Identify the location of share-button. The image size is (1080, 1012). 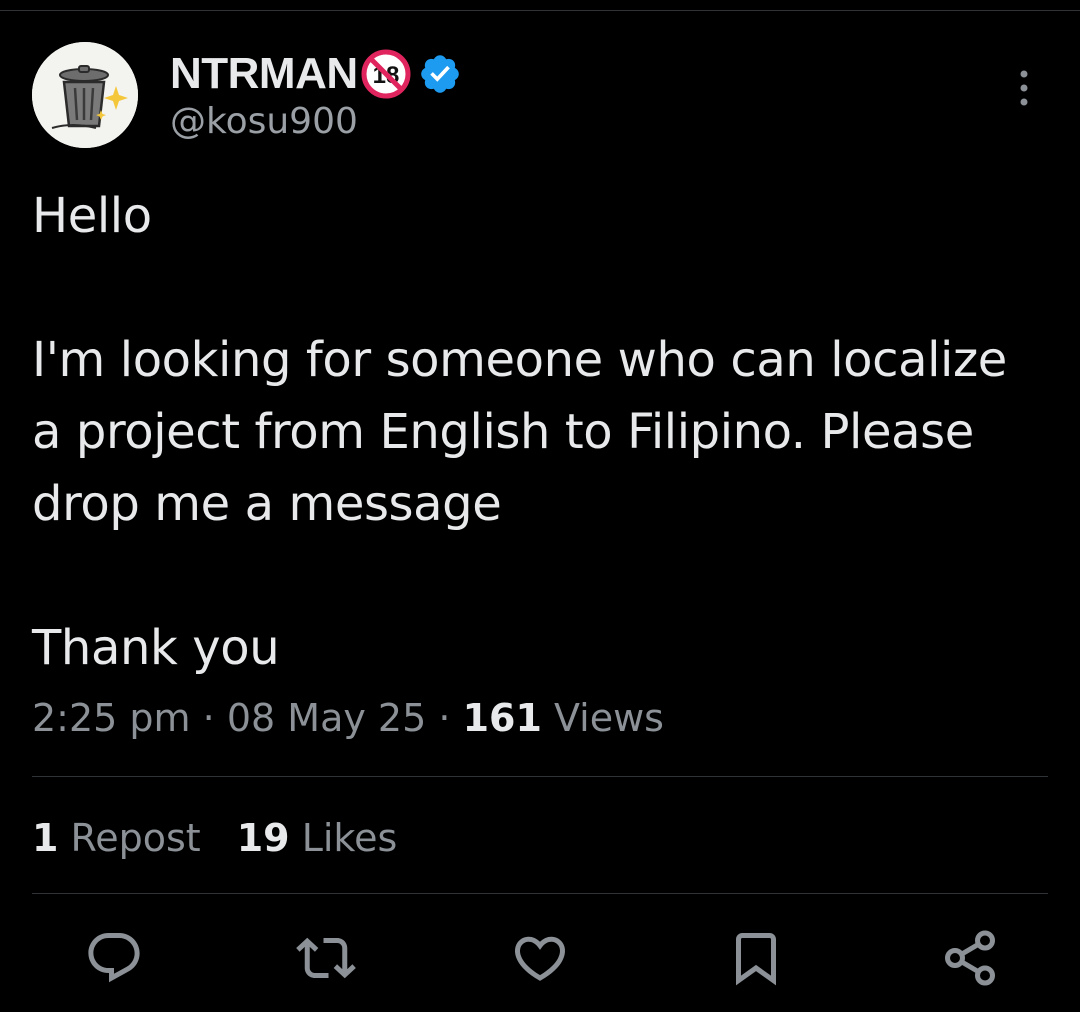
(970, 958).